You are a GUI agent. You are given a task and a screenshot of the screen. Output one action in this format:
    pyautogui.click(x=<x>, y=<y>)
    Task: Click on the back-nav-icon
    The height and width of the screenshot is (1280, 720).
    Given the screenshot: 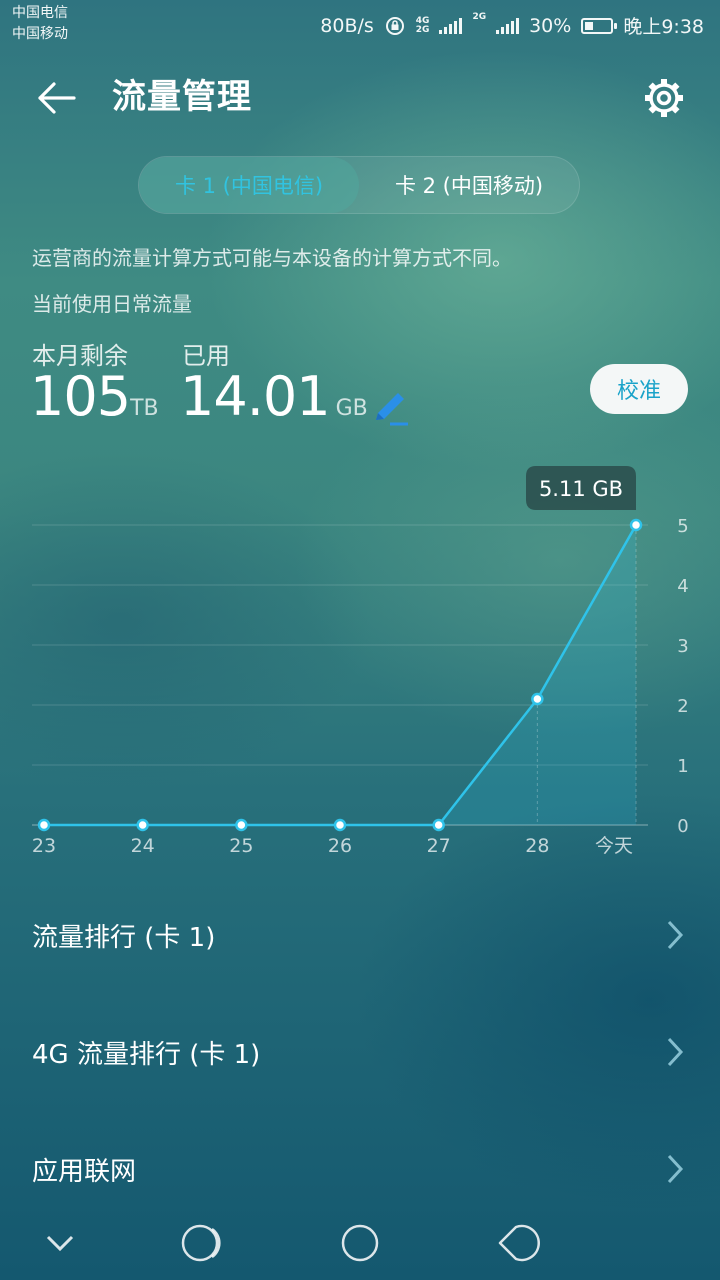 What is the action you would take?
    pyautogui.click(x=519, y=1243)
    